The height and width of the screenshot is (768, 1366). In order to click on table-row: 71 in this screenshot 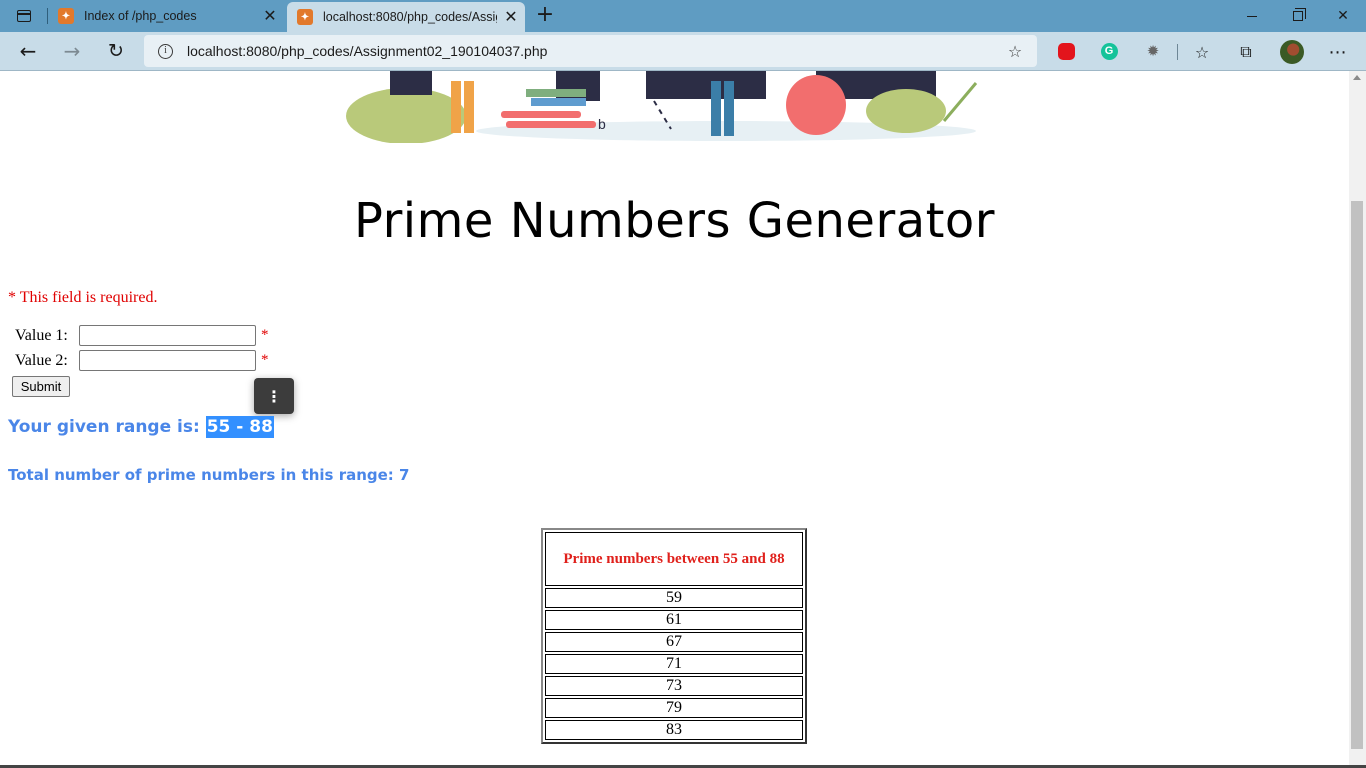, I will do `click(674, 664)`.